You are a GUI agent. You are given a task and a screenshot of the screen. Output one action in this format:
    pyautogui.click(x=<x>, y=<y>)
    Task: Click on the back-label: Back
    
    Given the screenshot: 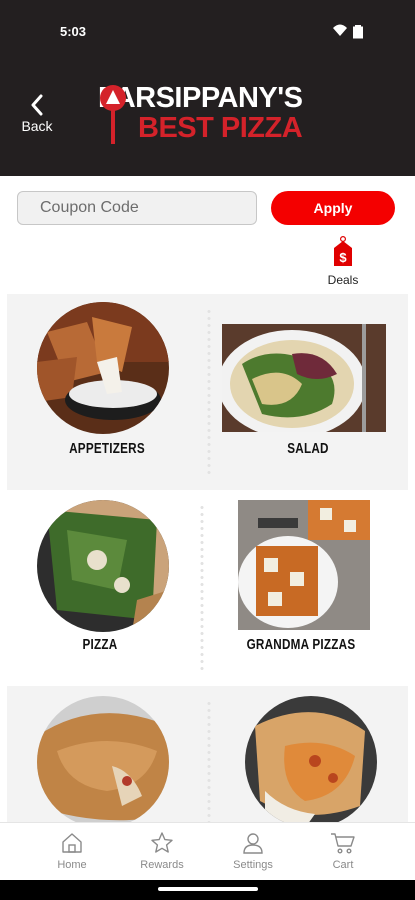 What is the action you would take?
    pyautogui.click(x=37, y=126)
    